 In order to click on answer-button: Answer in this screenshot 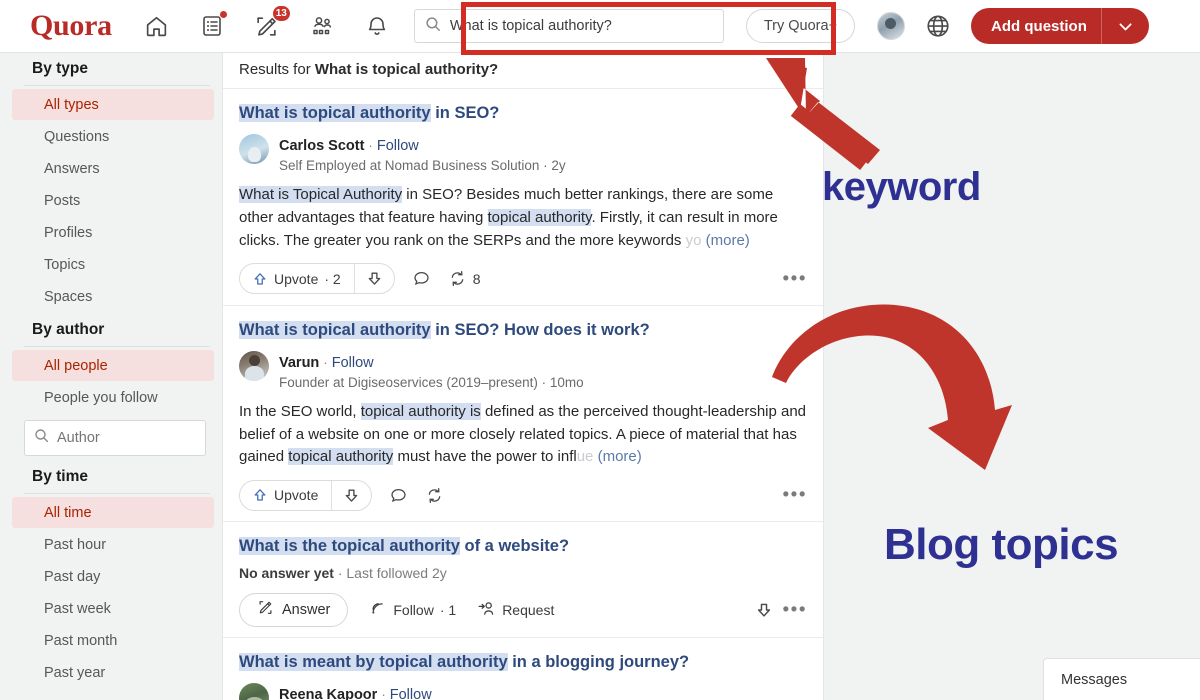, I will do `click(294, 609)`.